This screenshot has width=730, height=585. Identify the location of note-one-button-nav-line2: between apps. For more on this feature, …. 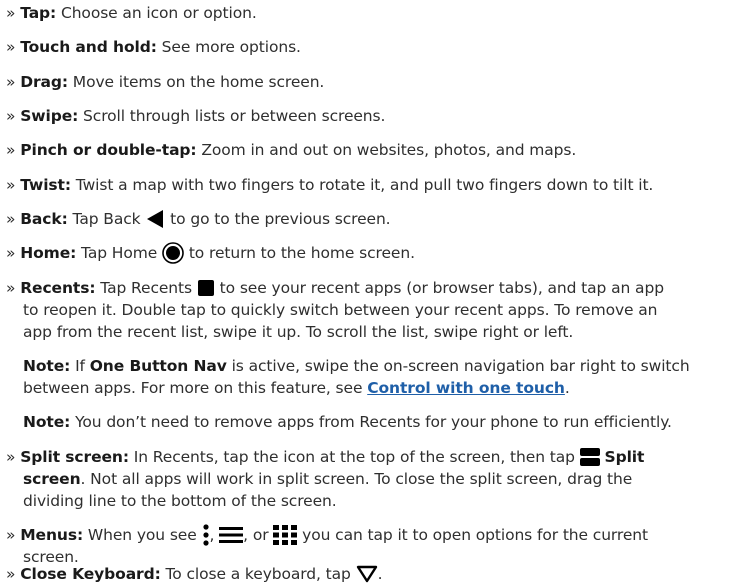
(376, 388).